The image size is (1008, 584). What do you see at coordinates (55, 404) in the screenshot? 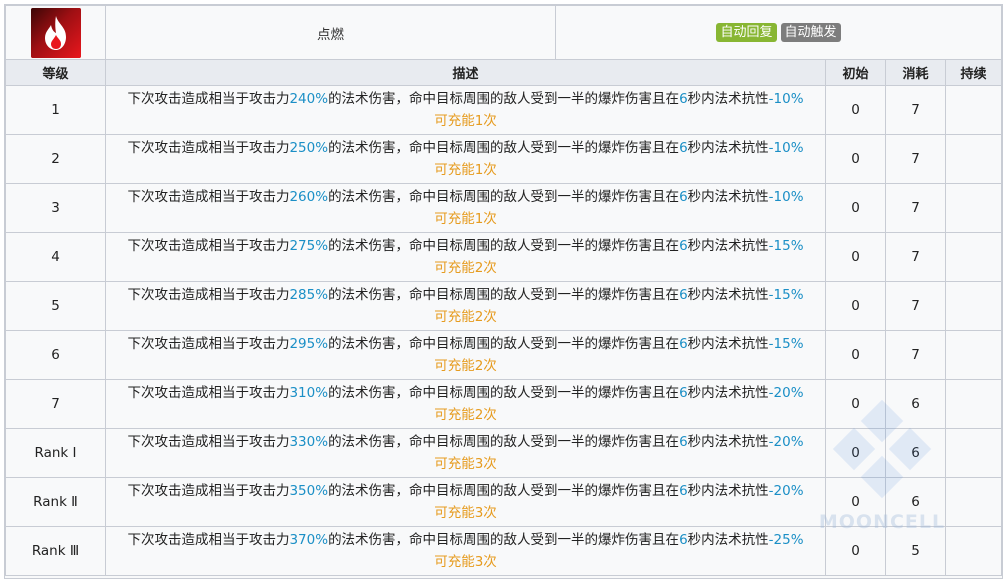
I see `level-cell: 7` at bounding box center [55, 404].